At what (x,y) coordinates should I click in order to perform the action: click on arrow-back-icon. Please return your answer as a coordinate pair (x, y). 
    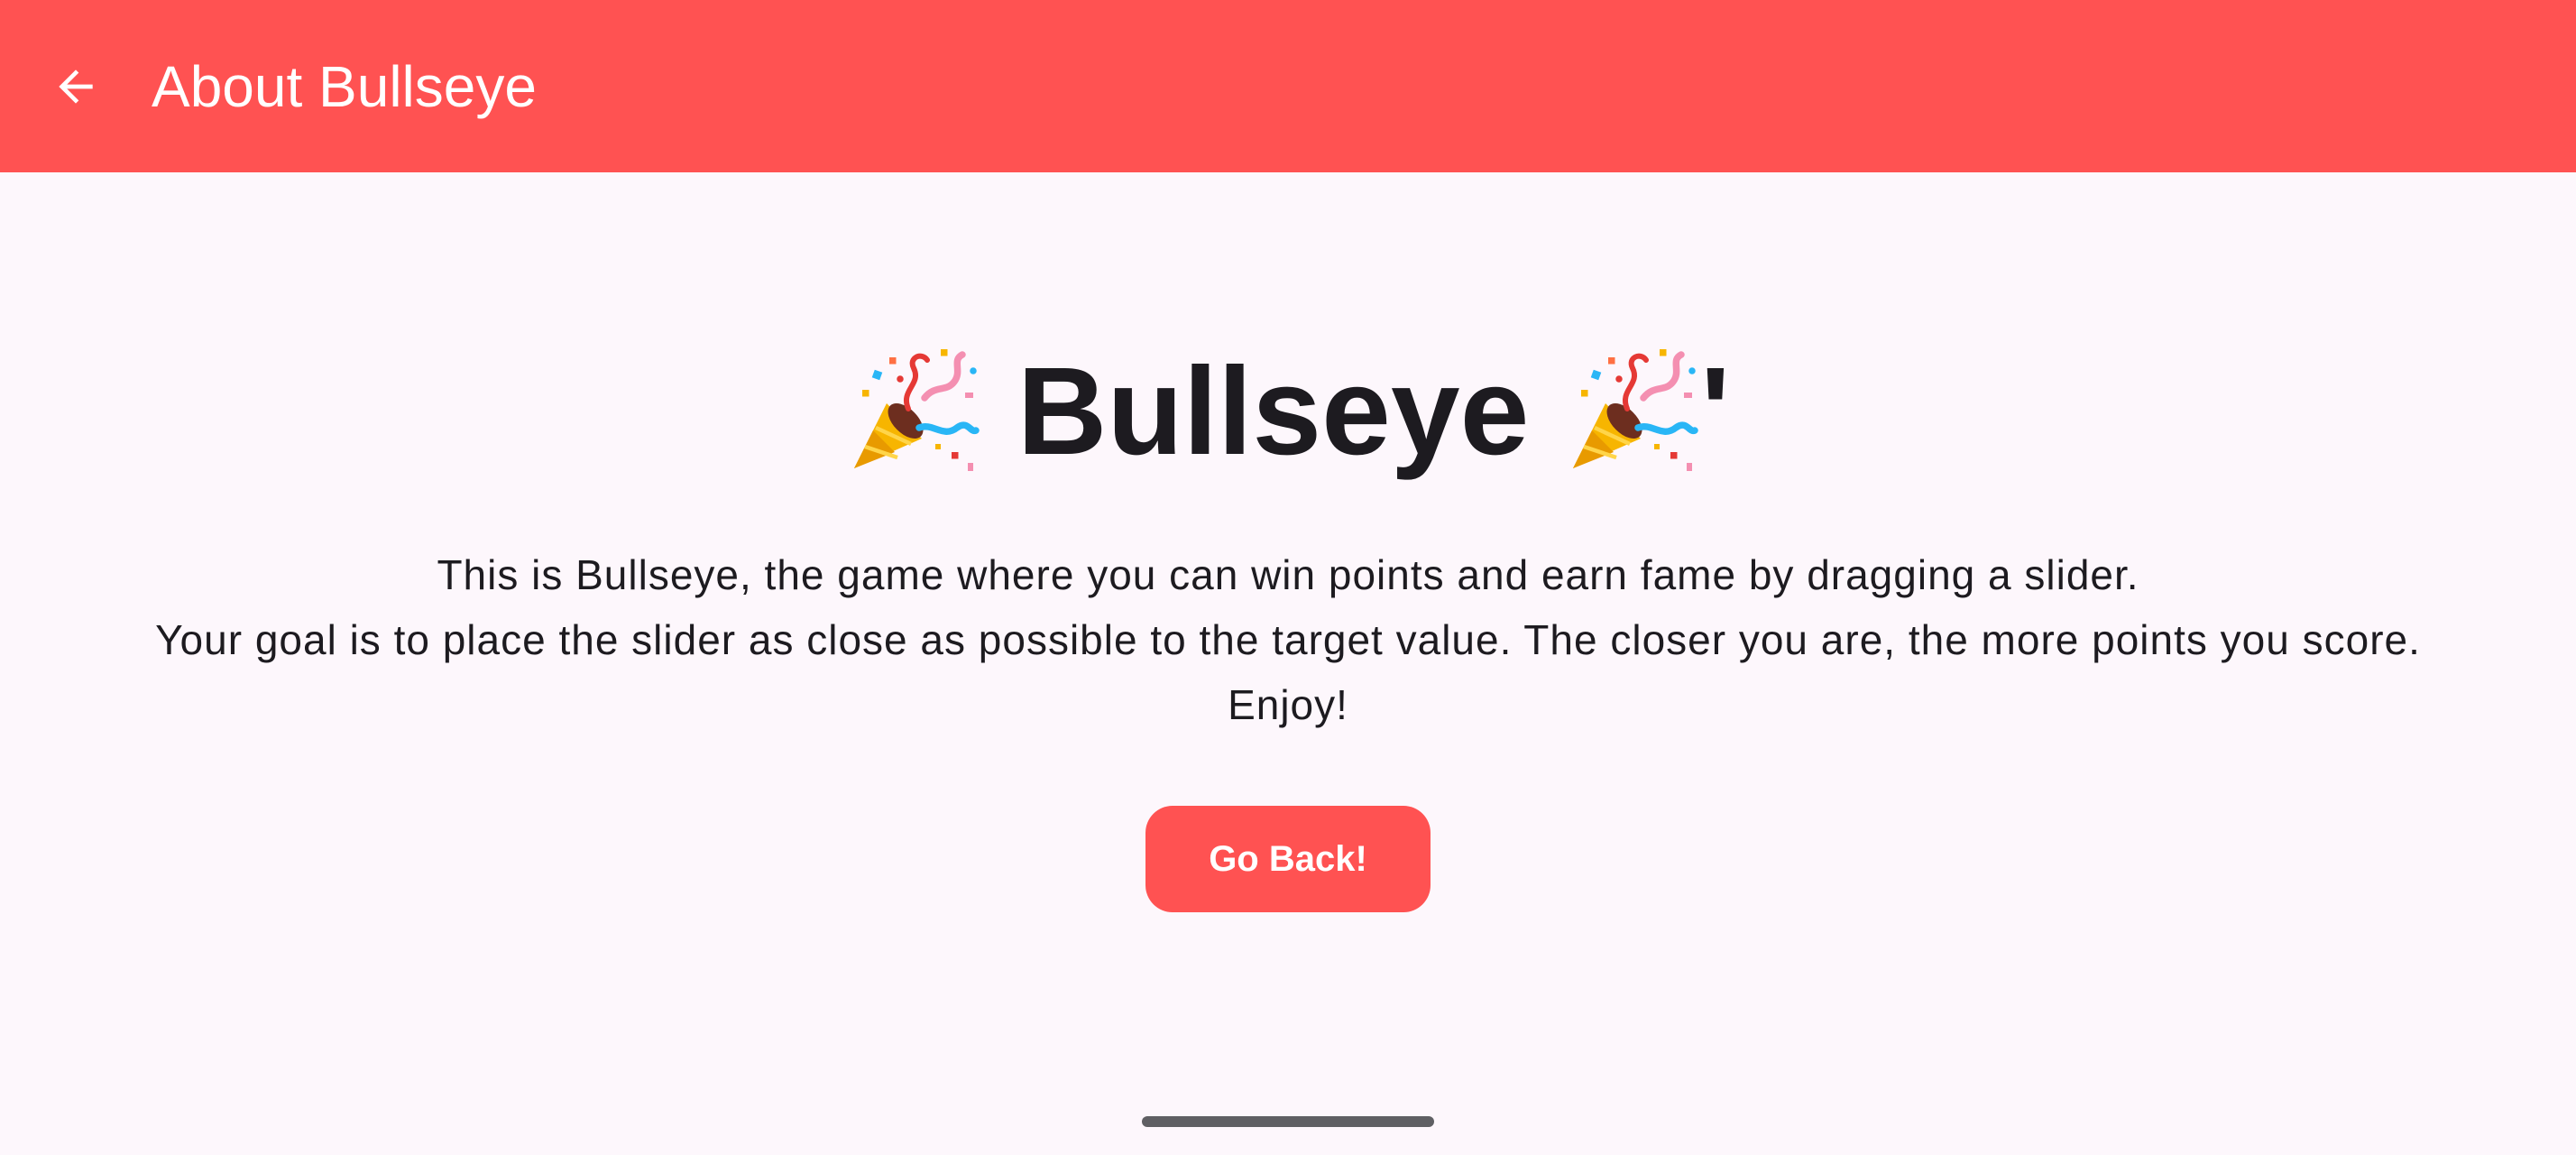
    Looking at the image, I should click on (76, 86).